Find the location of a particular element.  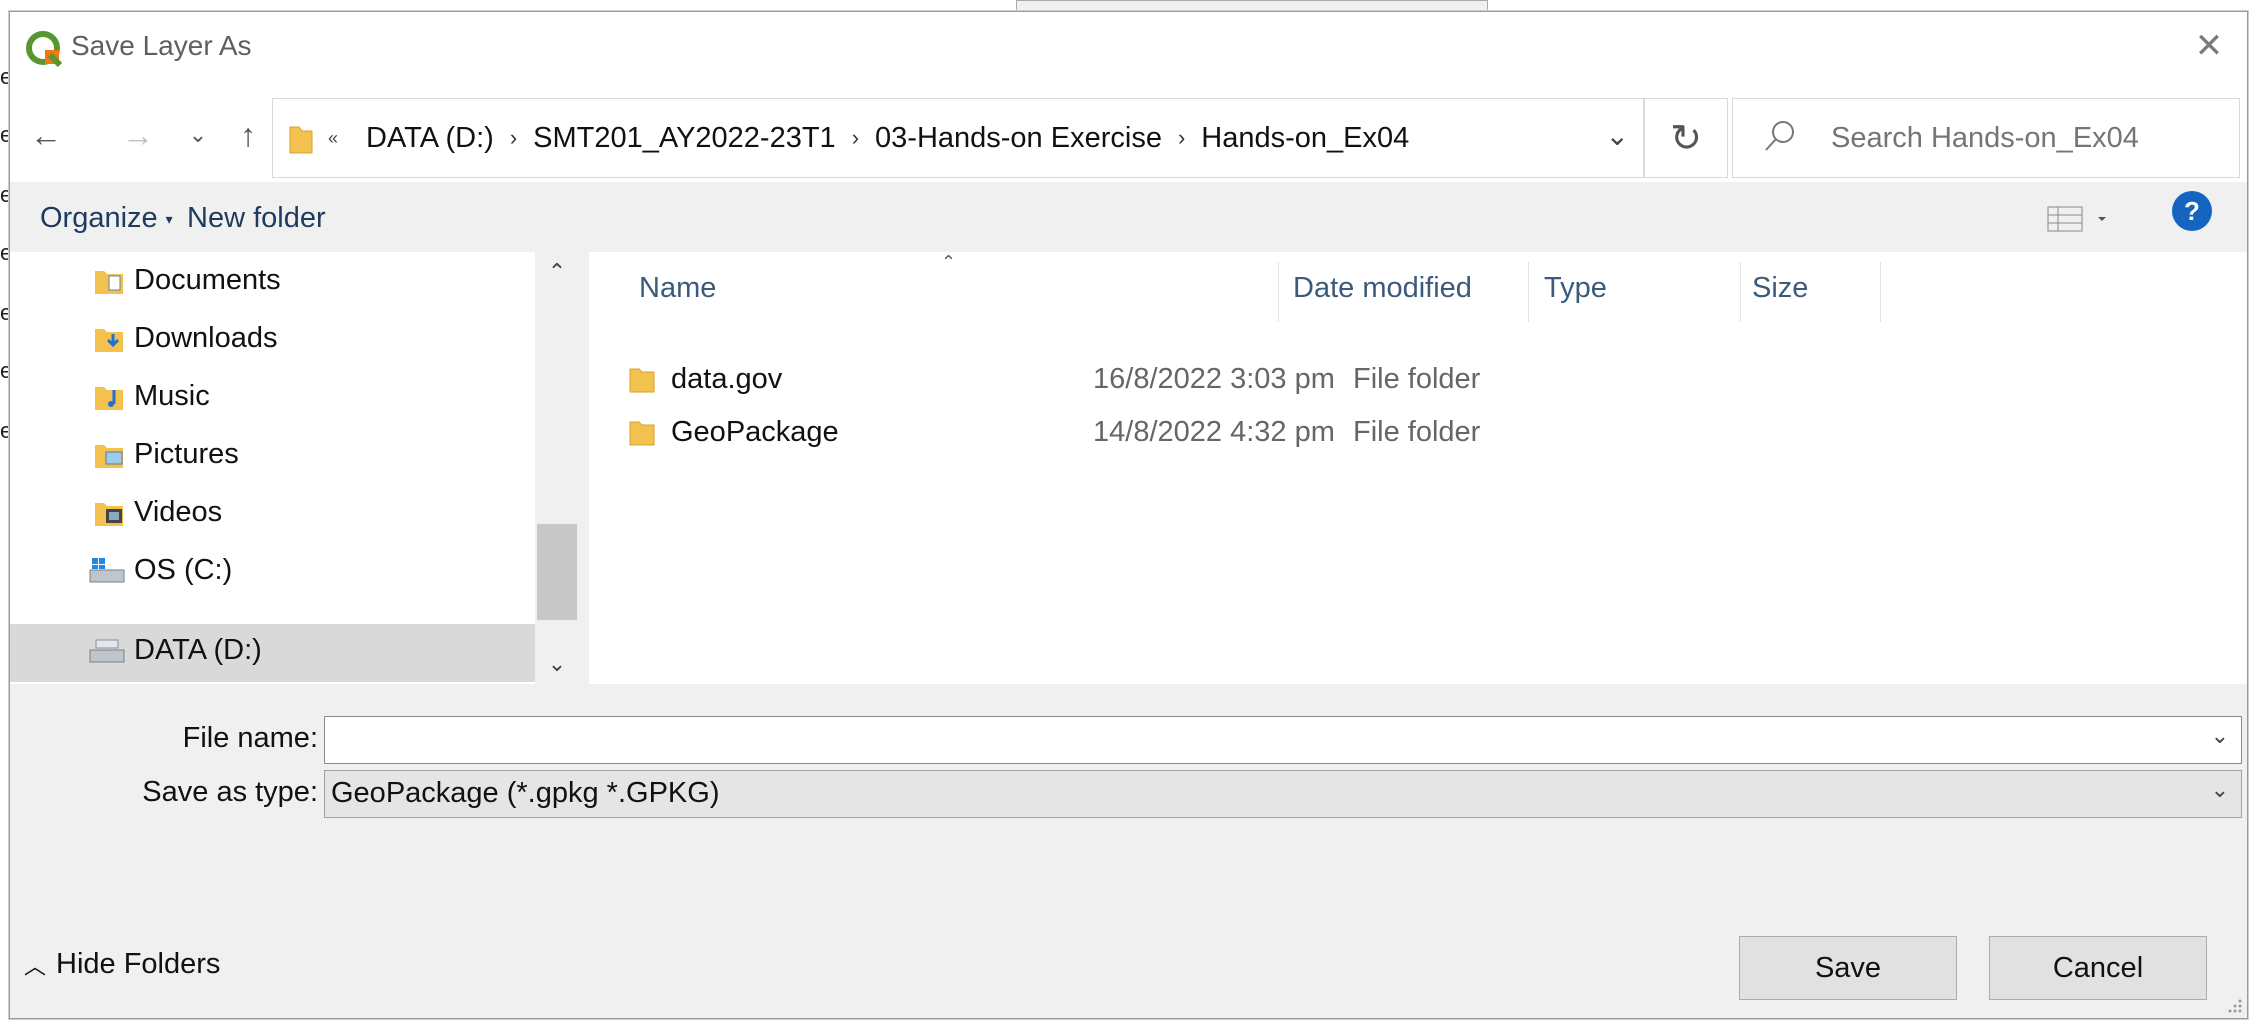

column-header-size: Size is located at coordinates (1780, 288).